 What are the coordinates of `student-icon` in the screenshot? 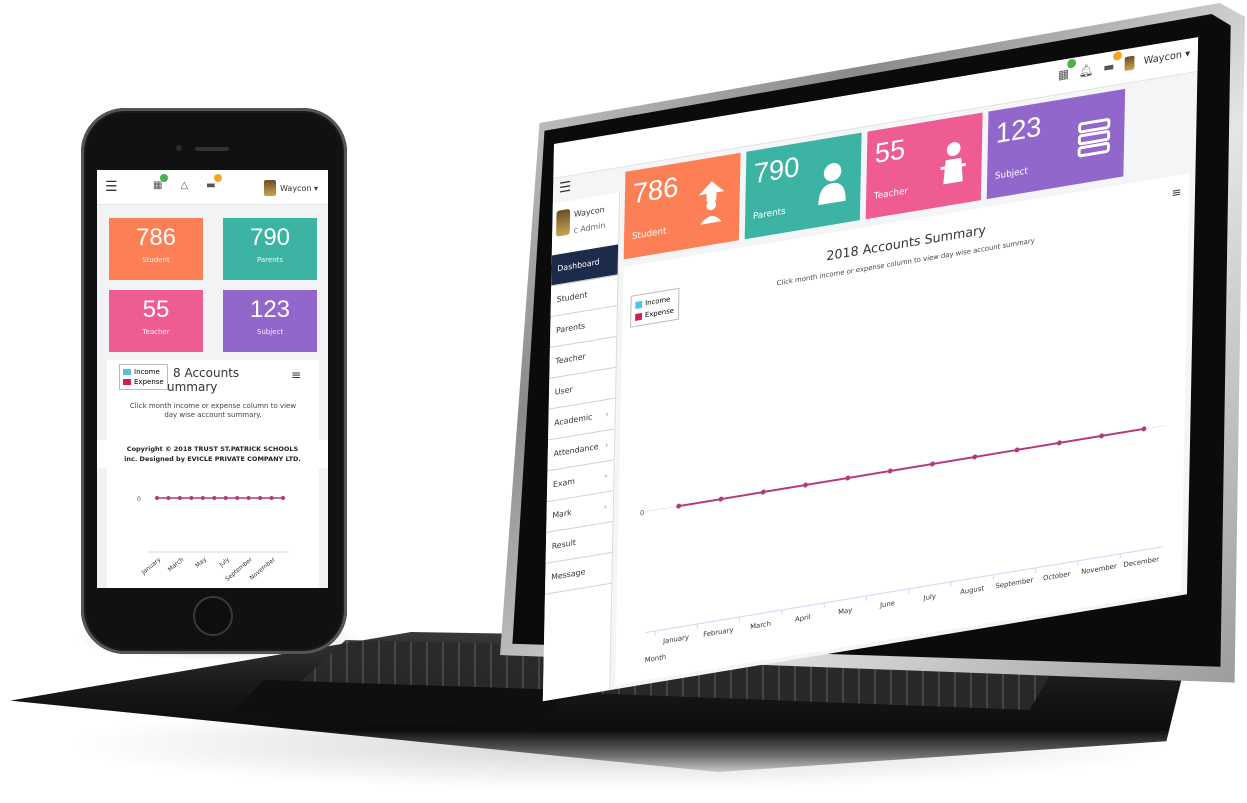 It's located at (711, 203).